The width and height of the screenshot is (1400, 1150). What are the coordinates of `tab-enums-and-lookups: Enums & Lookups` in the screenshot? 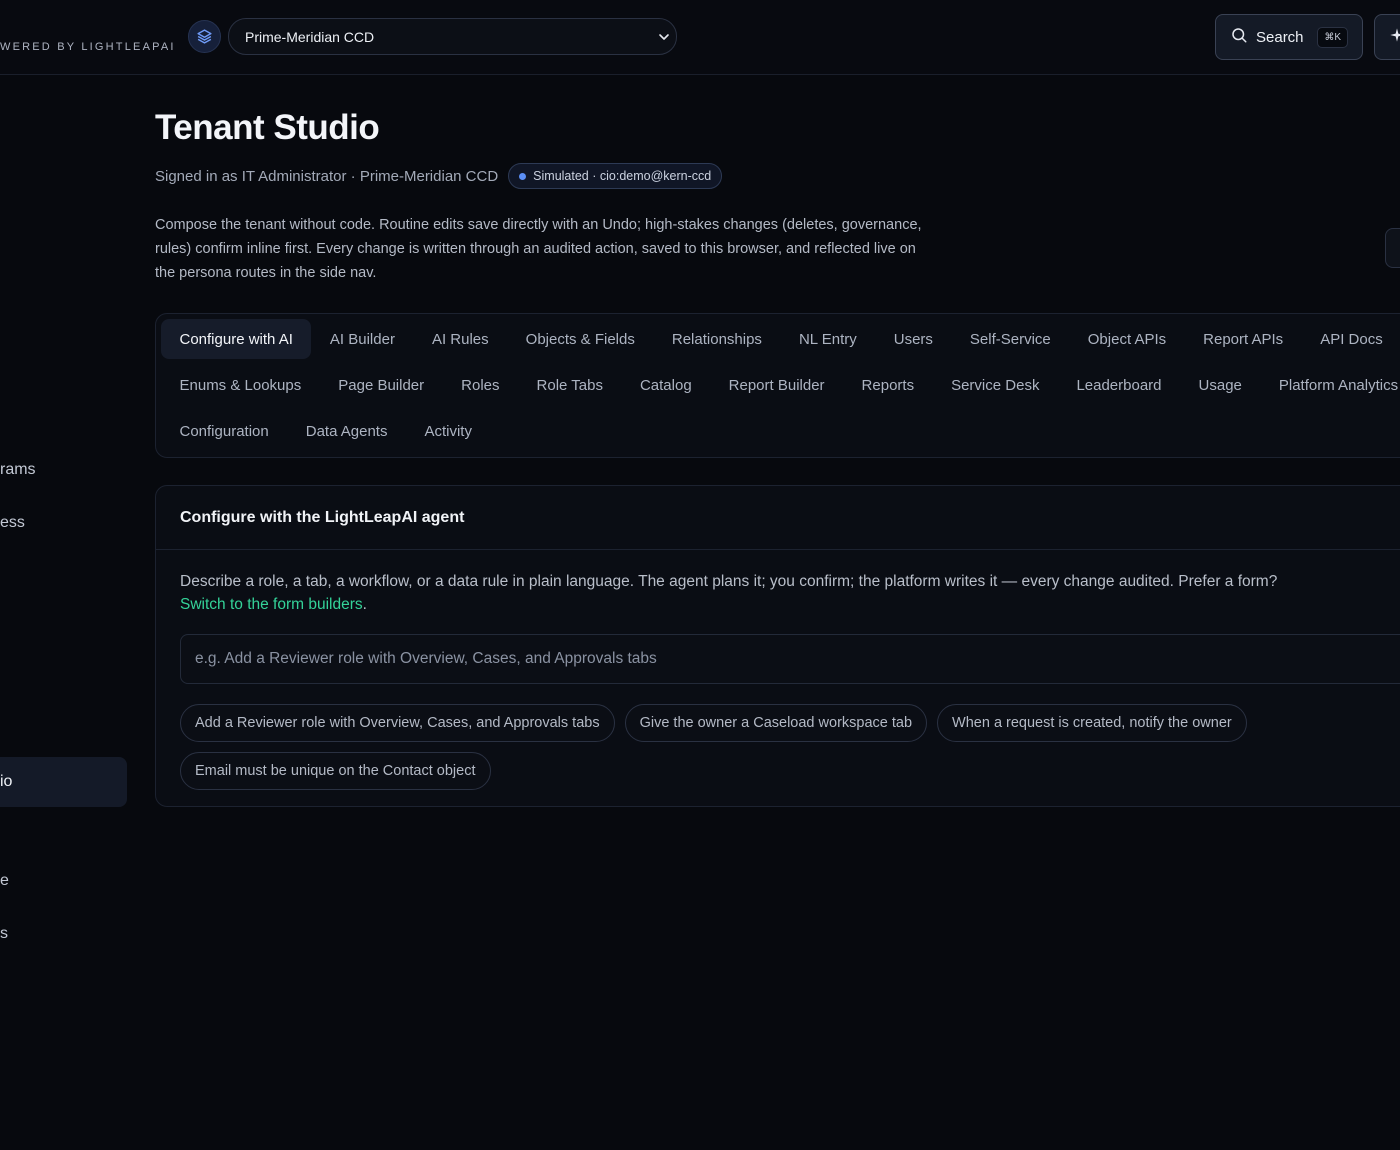 It's located at (240, 385).